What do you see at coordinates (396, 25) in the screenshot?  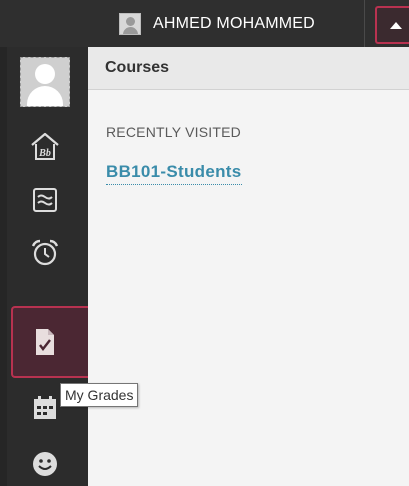 I see `caret-up-icon` at bounding box center [396, 25].